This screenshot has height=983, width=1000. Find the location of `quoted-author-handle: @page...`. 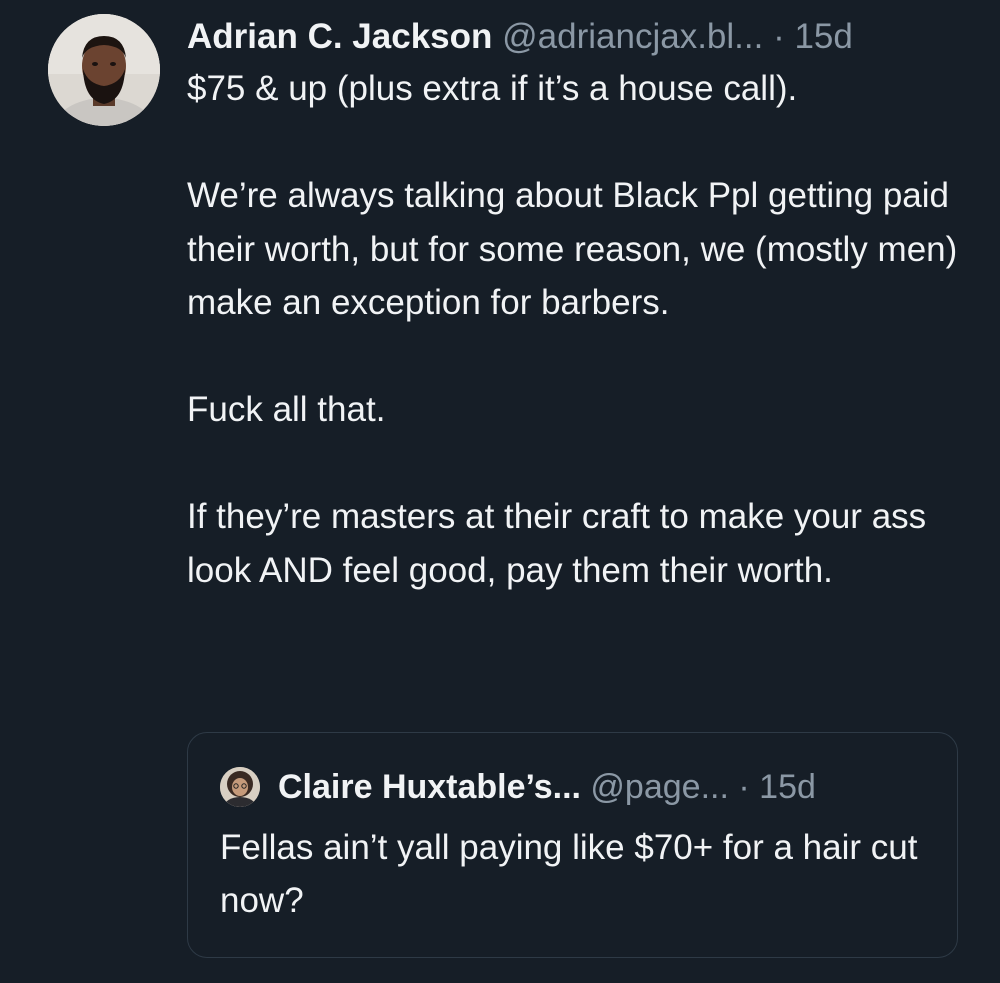

quoted-author-handle: @page... is located at coordinates (659, 787).